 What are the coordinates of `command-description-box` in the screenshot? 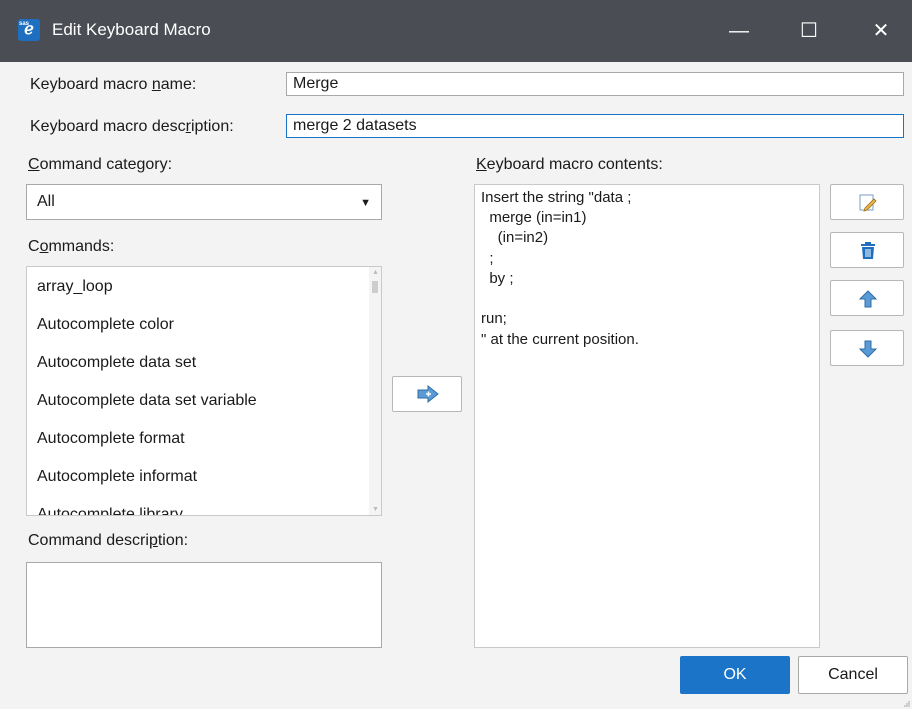 It's located at (204, 605).